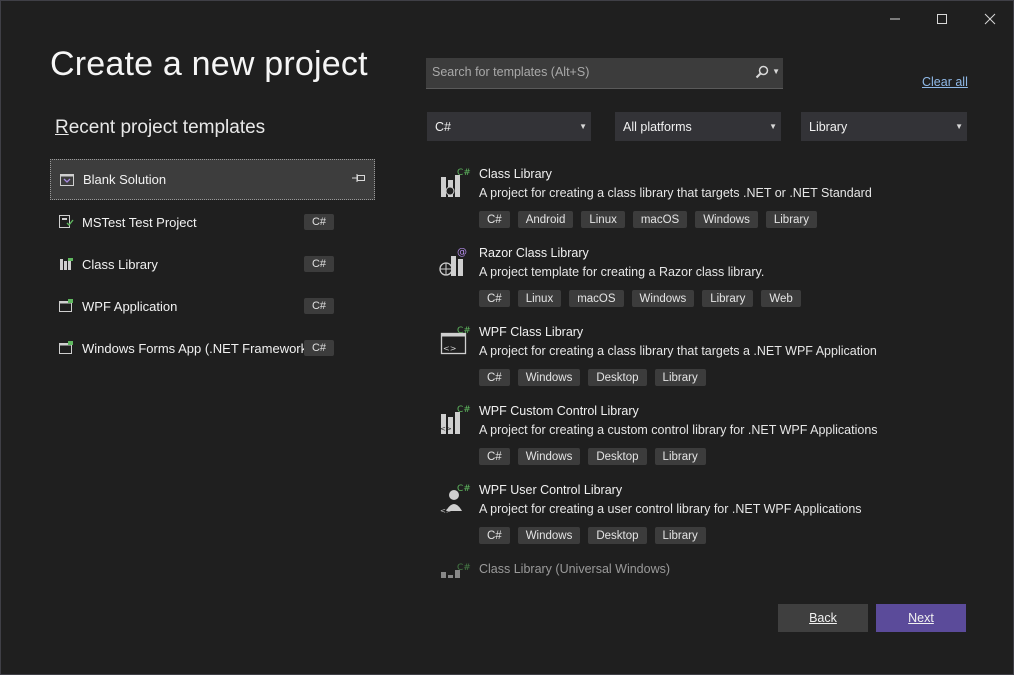 This screenshot has width=1014, height=675. I want to click on next-button: Next, so click(921, 618).